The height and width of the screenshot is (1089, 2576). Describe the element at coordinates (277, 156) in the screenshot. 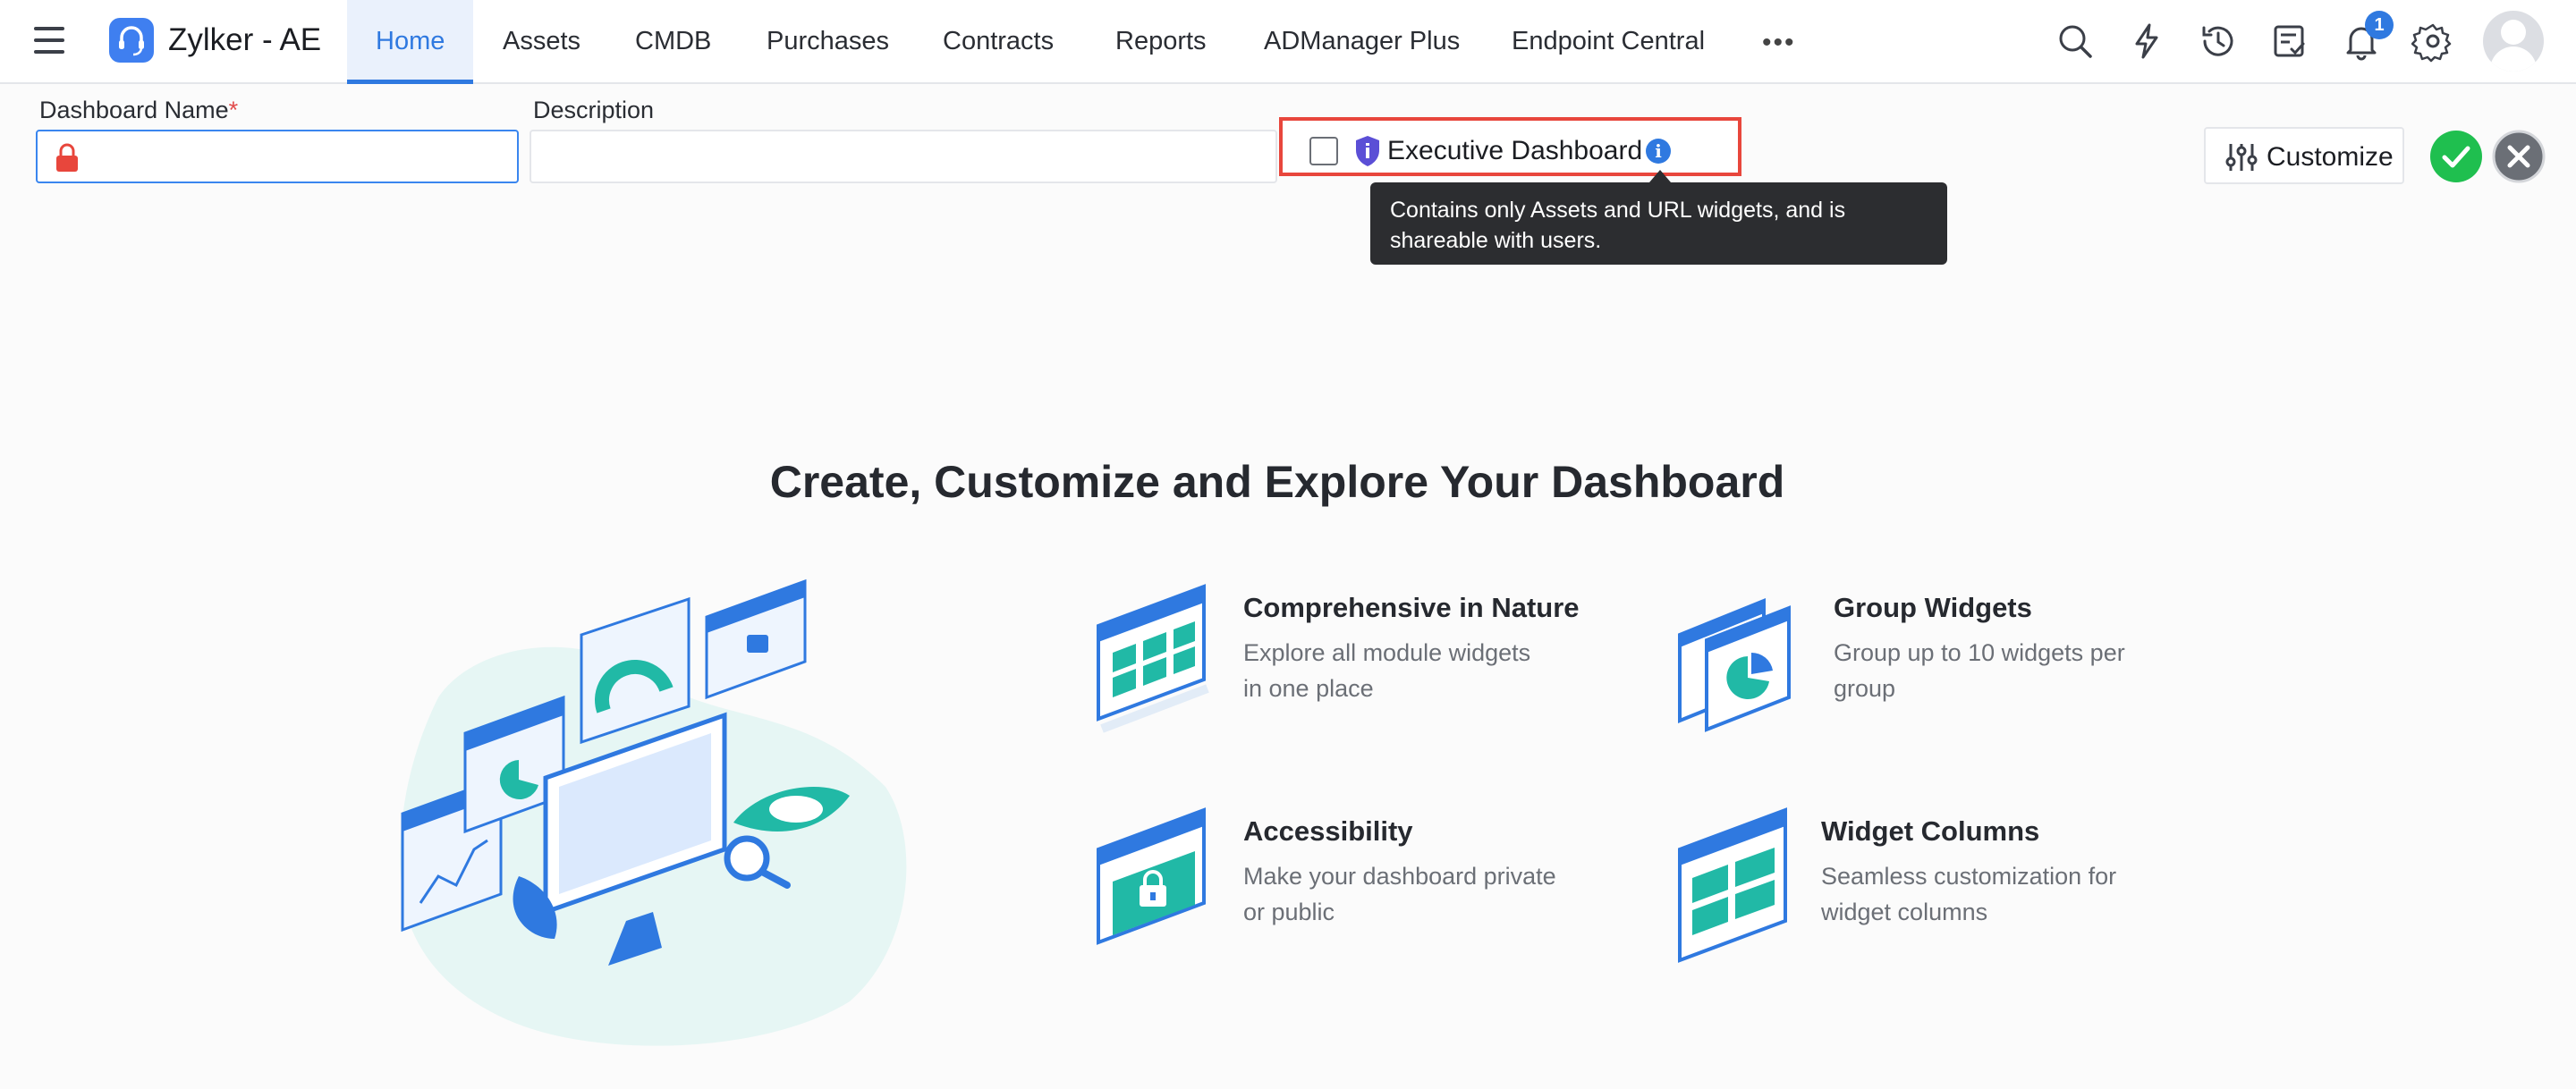

I see `dashboard-name-input` at that location.